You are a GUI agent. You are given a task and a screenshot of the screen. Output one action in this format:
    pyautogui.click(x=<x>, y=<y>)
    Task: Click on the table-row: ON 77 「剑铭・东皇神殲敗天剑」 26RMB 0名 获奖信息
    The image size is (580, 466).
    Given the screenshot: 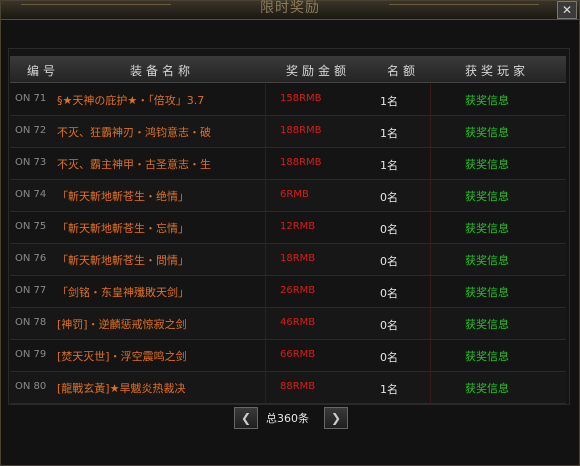 What is the action you would take?
    pyautogui.click(x=288, y=292)
    